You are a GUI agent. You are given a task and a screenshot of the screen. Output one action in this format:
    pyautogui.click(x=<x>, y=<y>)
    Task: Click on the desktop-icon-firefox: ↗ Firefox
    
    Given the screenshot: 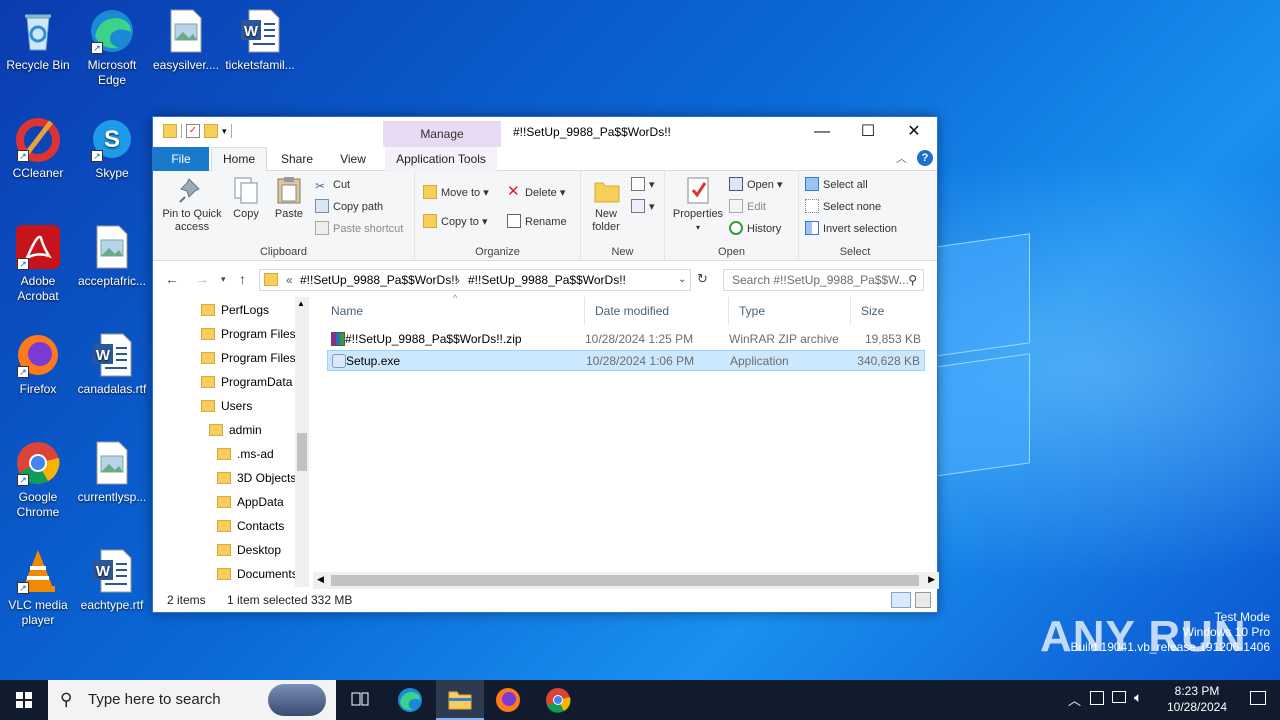 What is the action you would take?
    pyautogui.click(x=38, y=364)
    